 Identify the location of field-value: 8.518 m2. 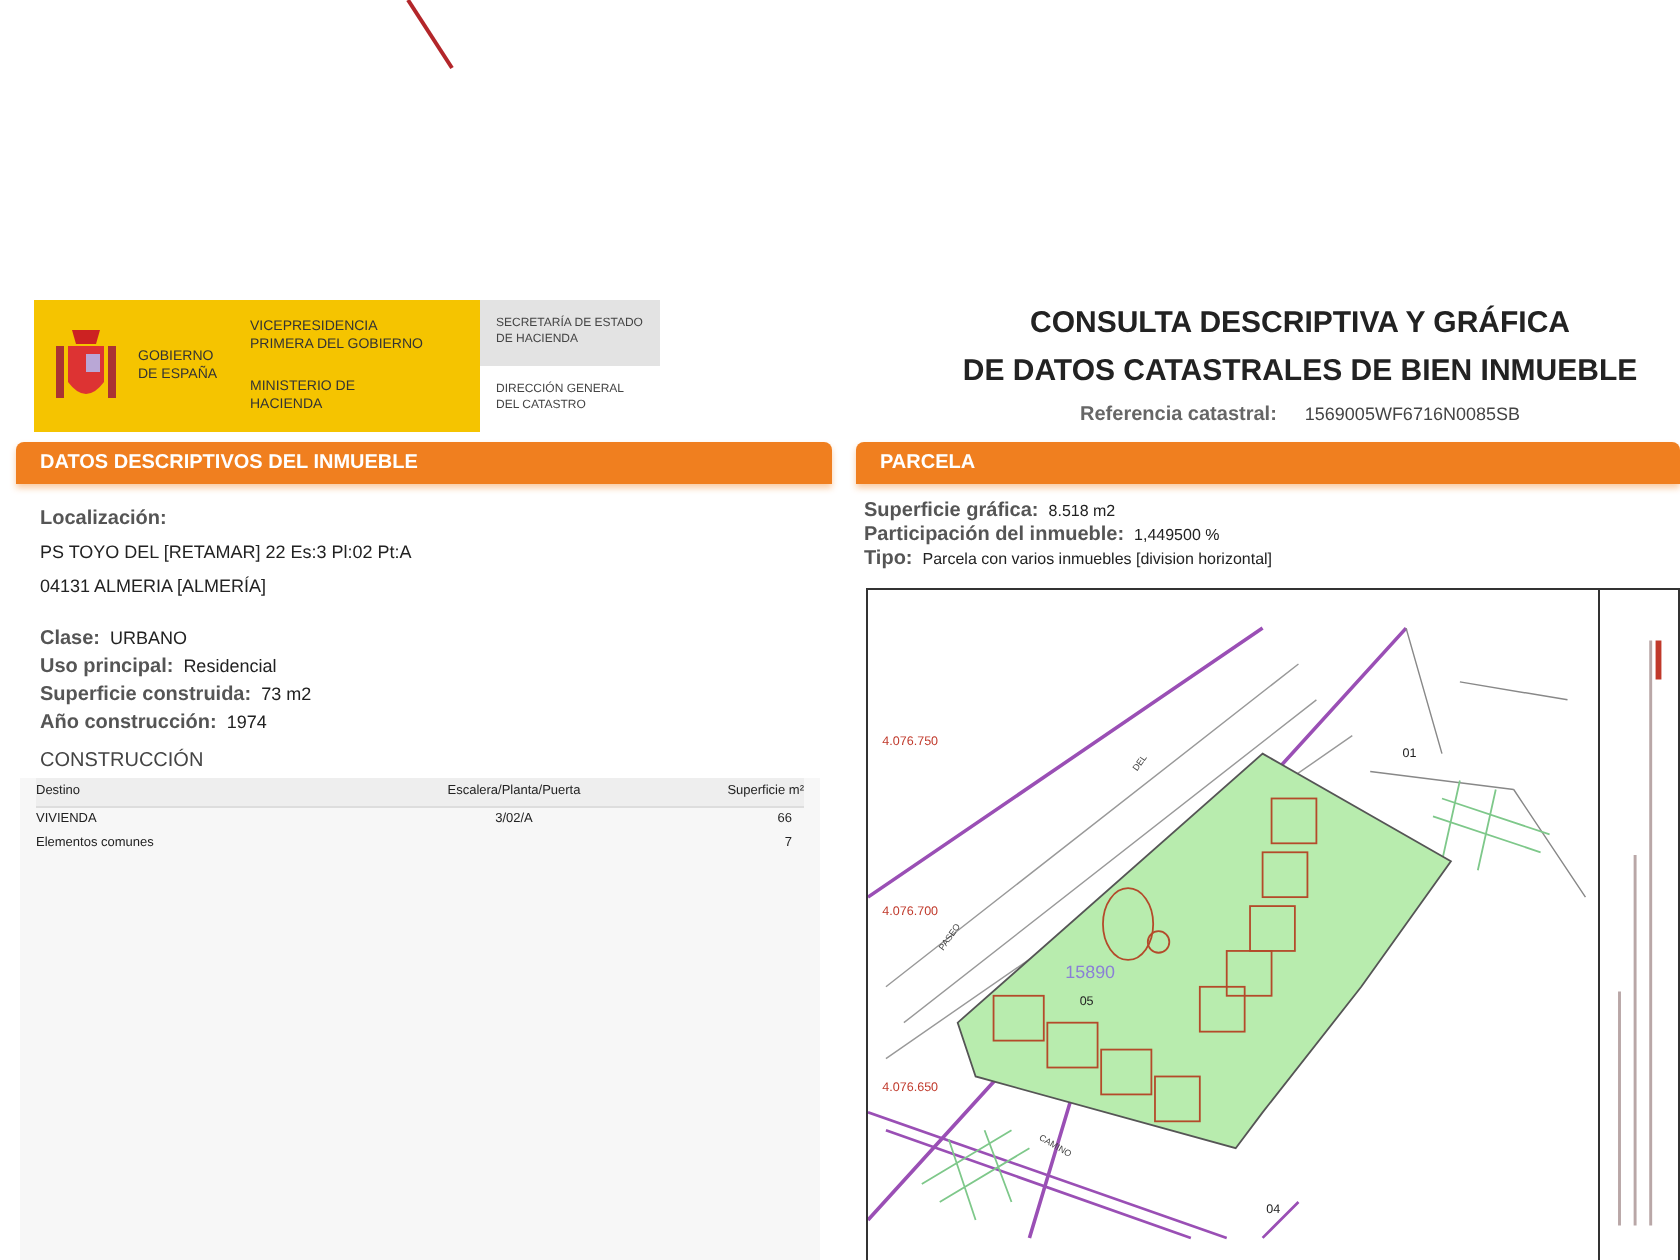
(1082, 512).